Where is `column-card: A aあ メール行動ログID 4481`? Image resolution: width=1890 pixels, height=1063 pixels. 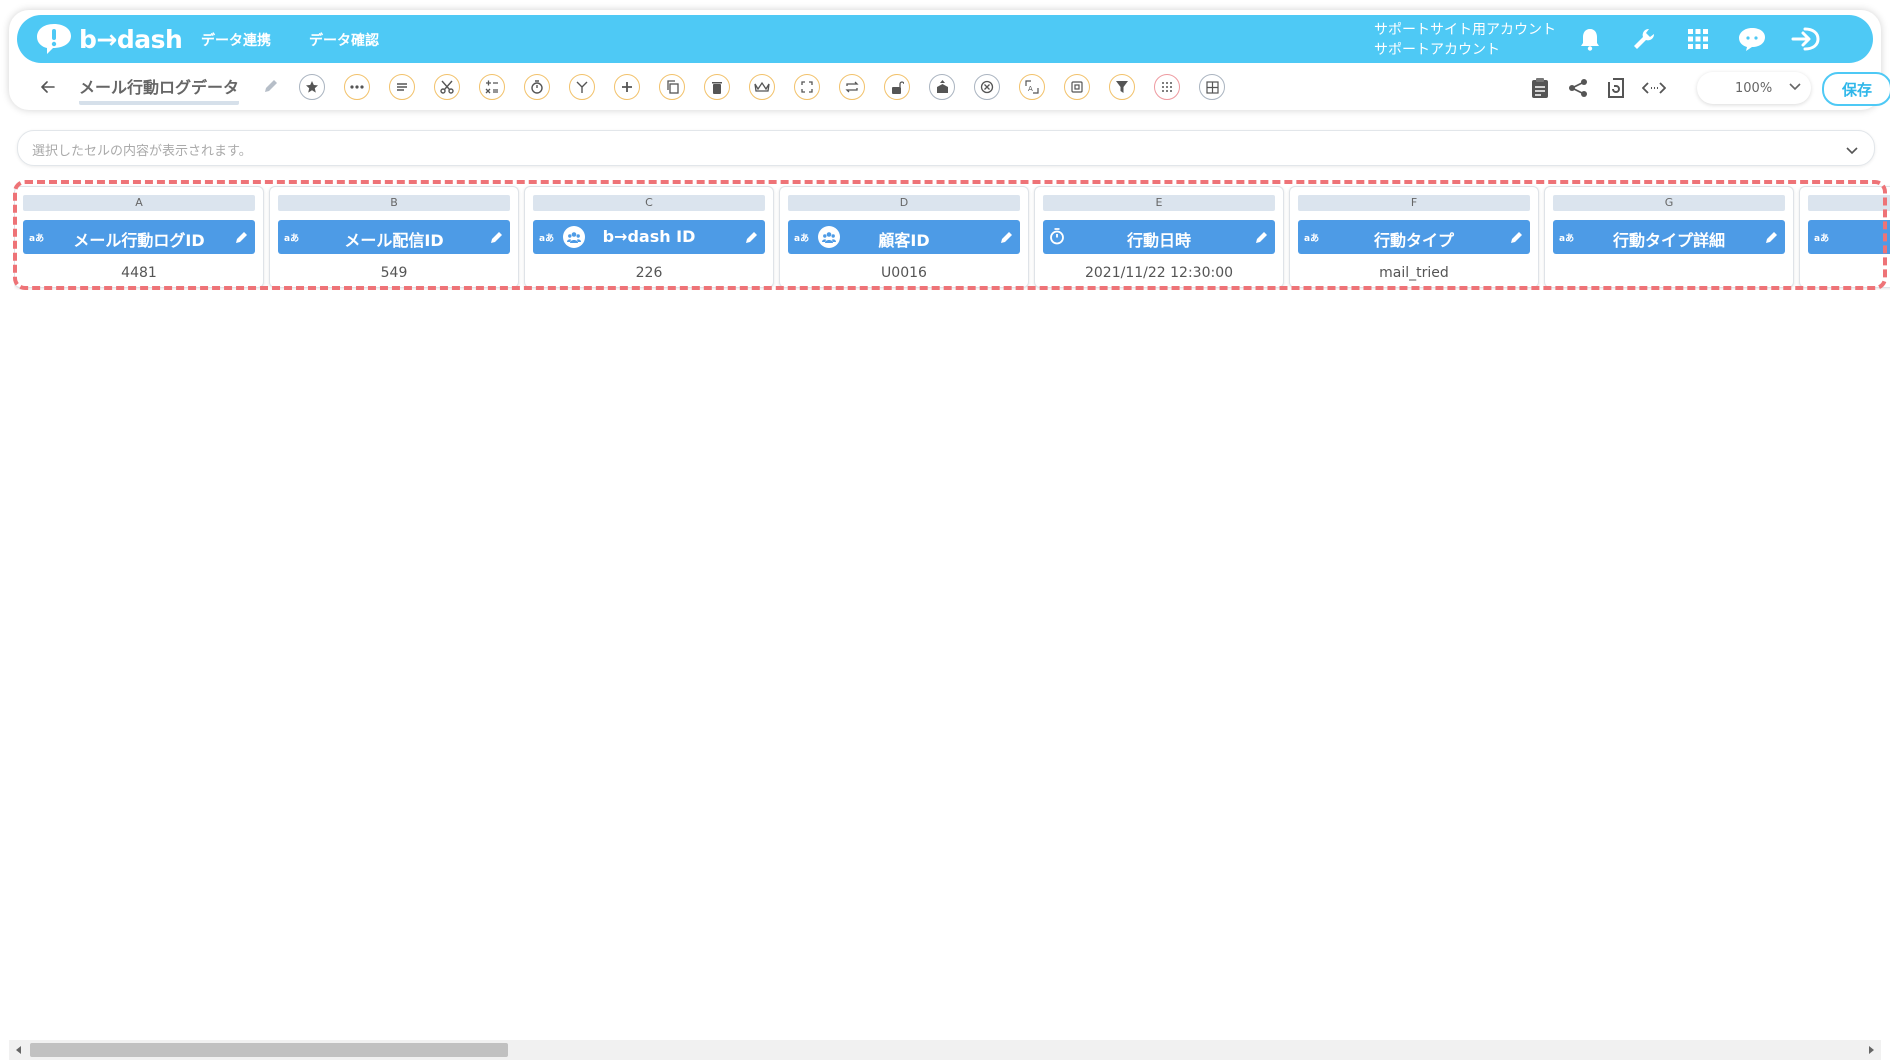 column-card: A aあ メール行動ログID 4481 is located at coordinates (139, 237).